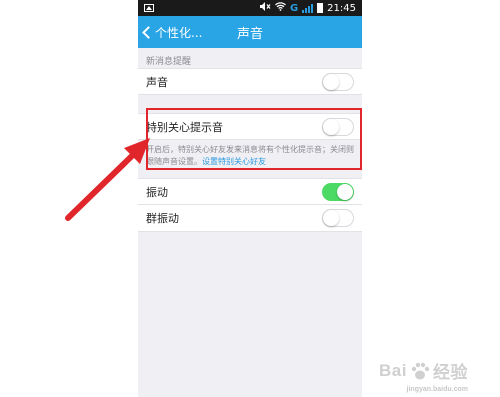  Describe the element at coordinates (250, 81) in the screenshot. I see `setting-row-sound: 声音` at that location.